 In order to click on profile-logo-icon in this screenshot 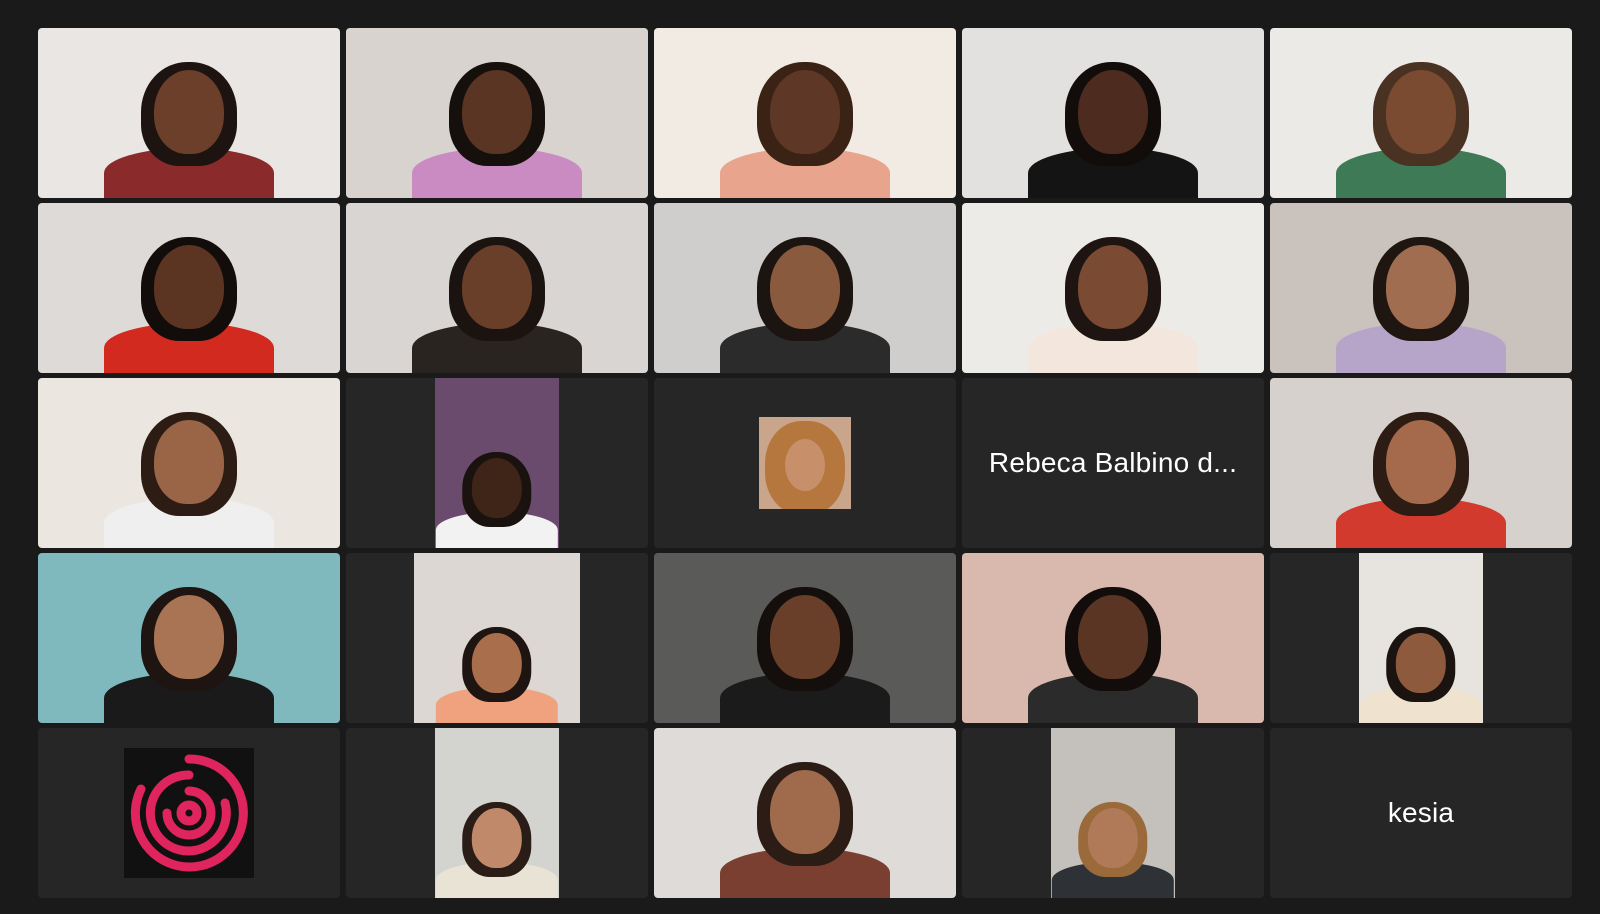, I will do `click(189, 813)`.